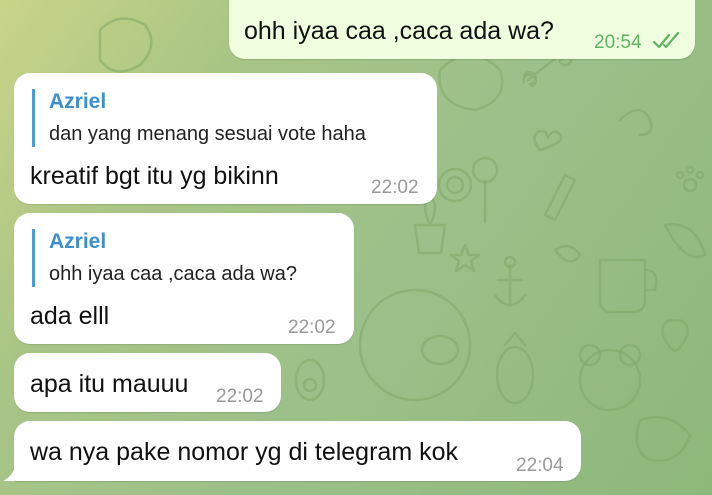  I want to click on message-text: wa nya pake nomor yg di telegram kok, so click(244, 452).